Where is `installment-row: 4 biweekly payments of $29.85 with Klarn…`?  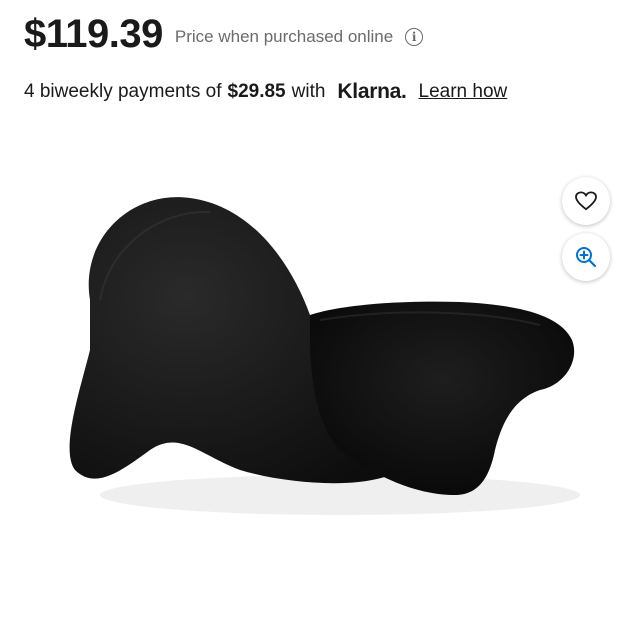 installment-row: 4 biweekly payments of $29.85 with Klarn… is located at coordinates (265, 92).